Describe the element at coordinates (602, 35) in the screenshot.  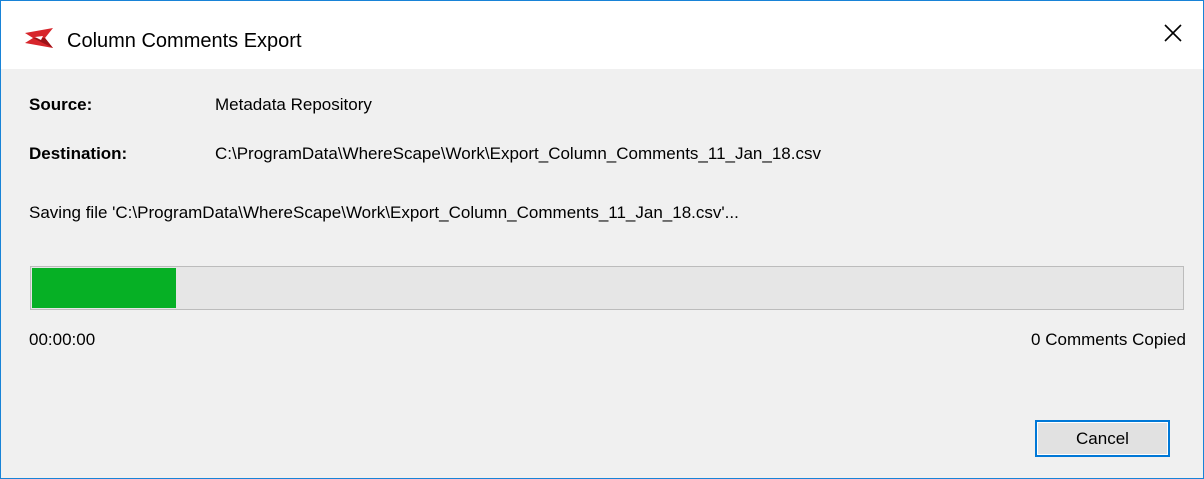
I see `title-bar: Column Comments Export` at that location.